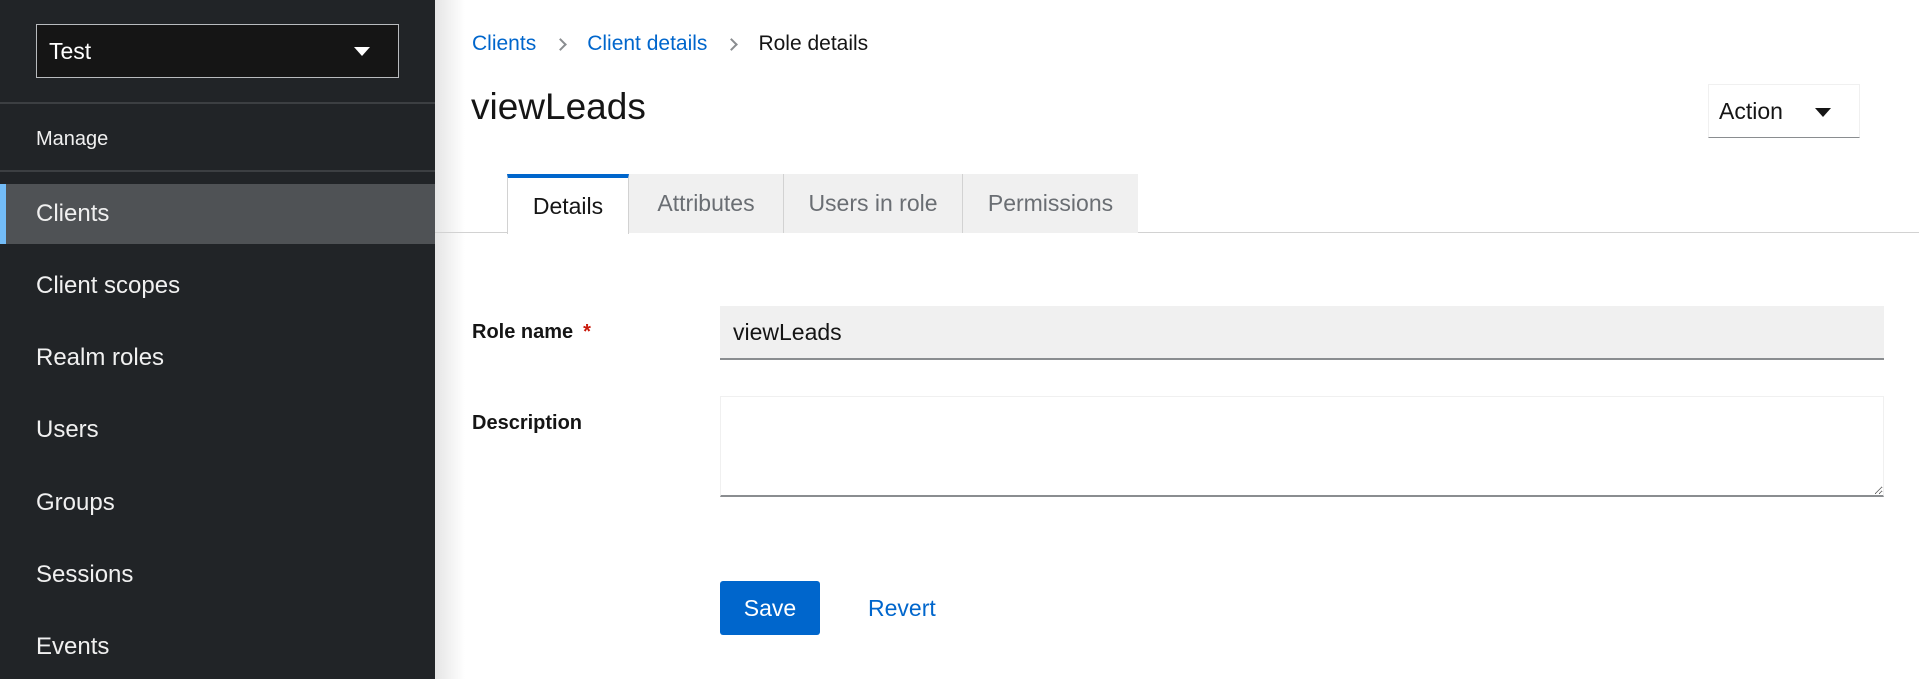  What do you see at coordinates (504, 44) in the screenshot?
I see `breadcrumb-link-clients: Clients` at bounding box center [504, 44].